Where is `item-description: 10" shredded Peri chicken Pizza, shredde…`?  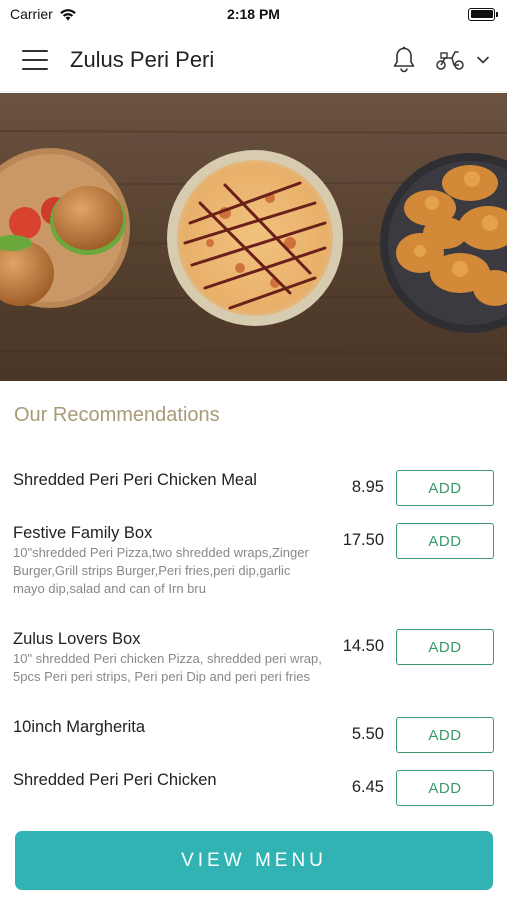 item-description: 10" shredded Peri chicken Pizza, shredde… is located at coordinates (167, 667).